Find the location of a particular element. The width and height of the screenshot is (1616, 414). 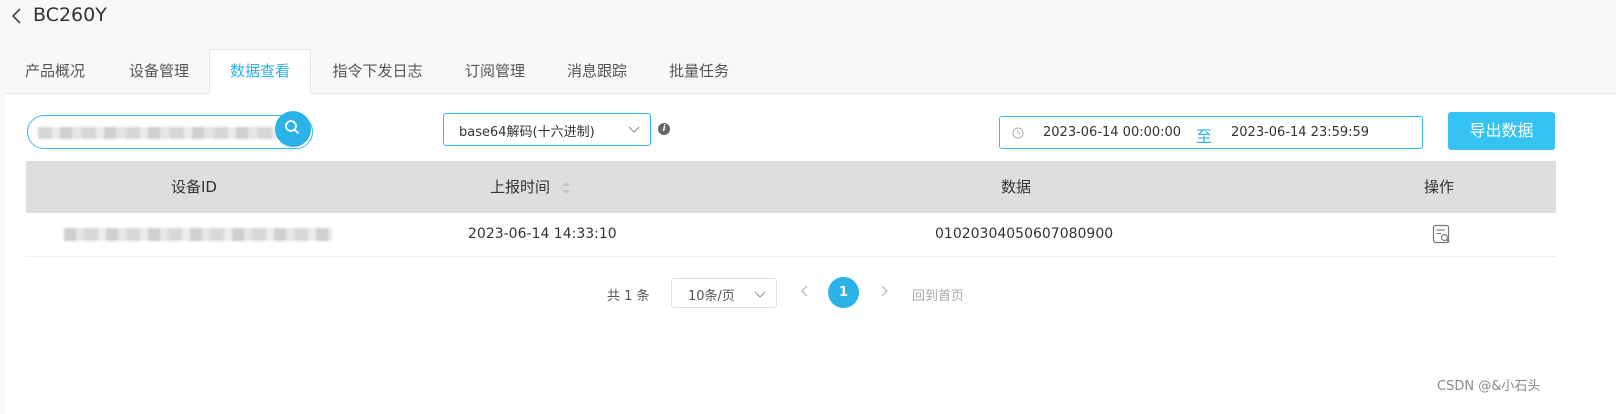

info-icon: i is located at coordinates (664, 129).